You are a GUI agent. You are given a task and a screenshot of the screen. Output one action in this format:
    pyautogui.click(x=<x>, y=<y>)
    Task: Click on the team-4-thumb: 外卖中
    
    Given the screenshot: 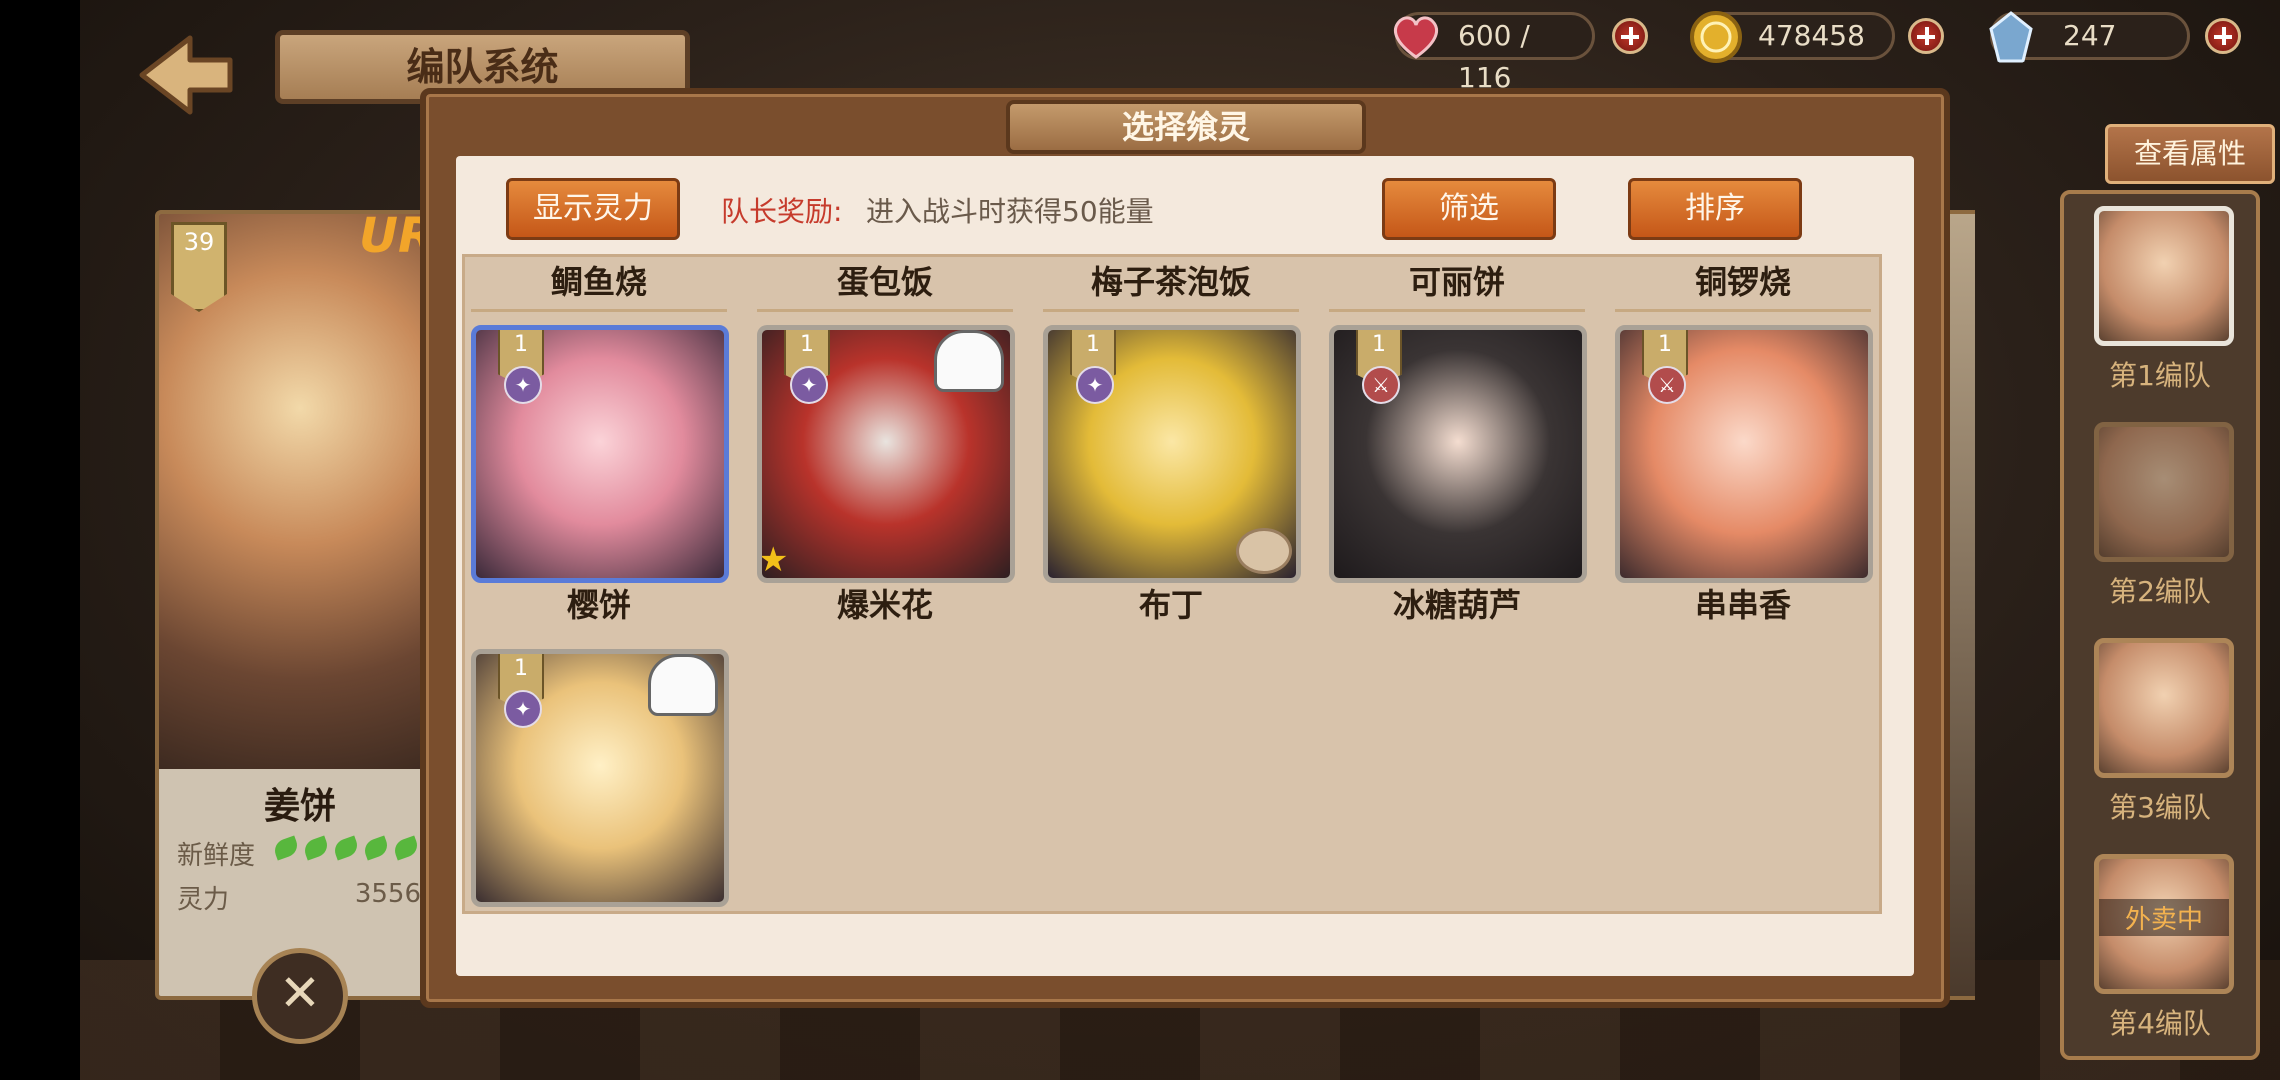 What is the action you would take?
    pyautogui.click(x=2164, y=924)
    